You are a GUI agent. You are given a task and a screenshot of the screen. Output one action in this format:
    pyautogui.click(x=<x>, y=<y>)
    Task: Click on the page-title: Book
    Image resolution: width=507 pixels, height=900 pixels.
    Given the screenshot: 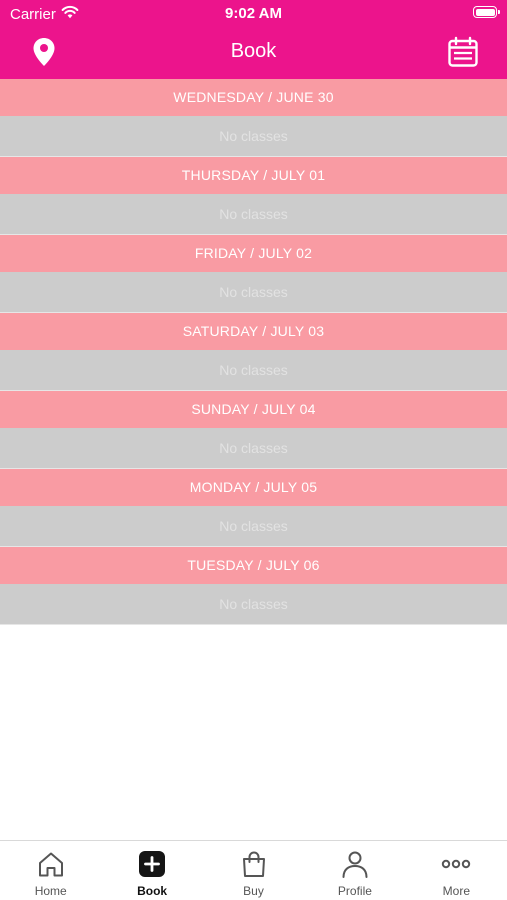 What is the action you would take?
    pyautogui.click(x=253, y=51)
    